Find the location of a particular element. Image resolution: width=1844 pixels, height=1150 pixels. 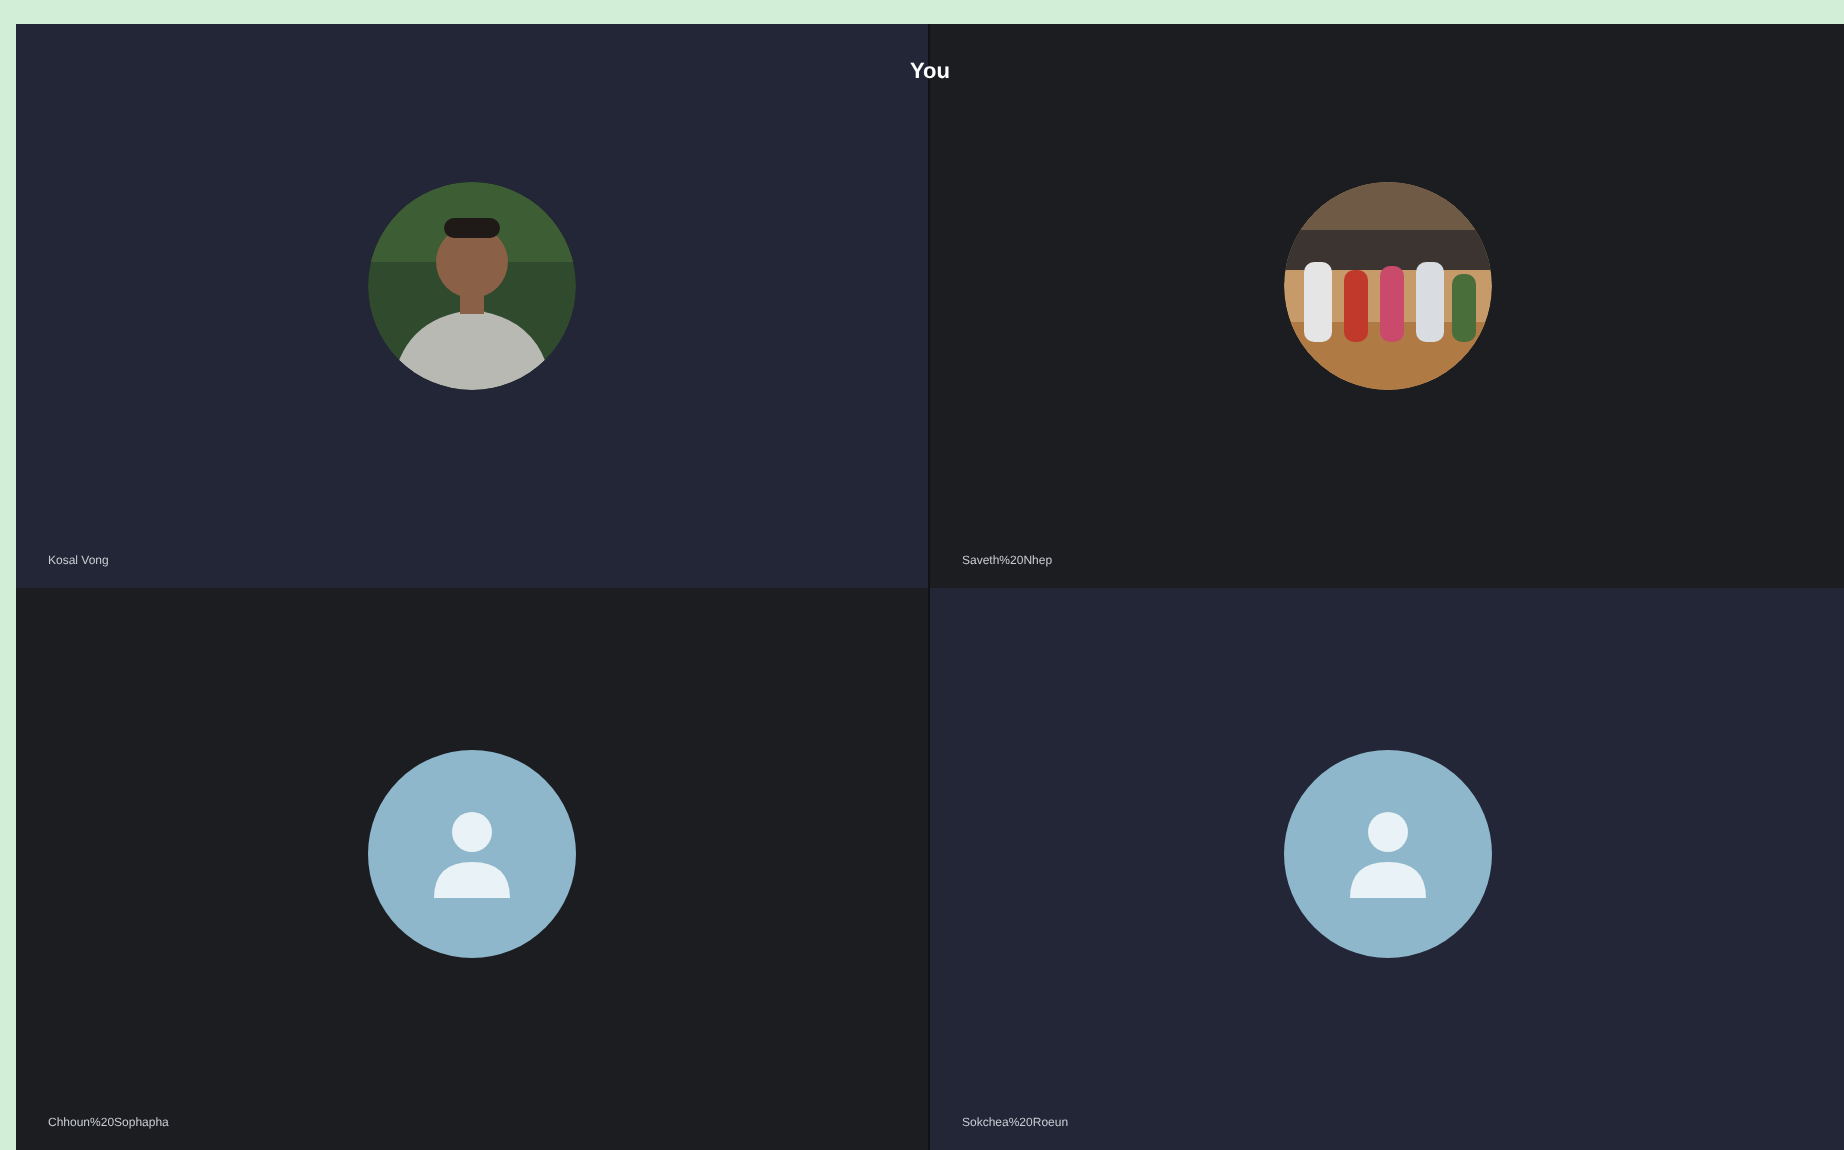

view-title: You is located at coordinates (930, 73).